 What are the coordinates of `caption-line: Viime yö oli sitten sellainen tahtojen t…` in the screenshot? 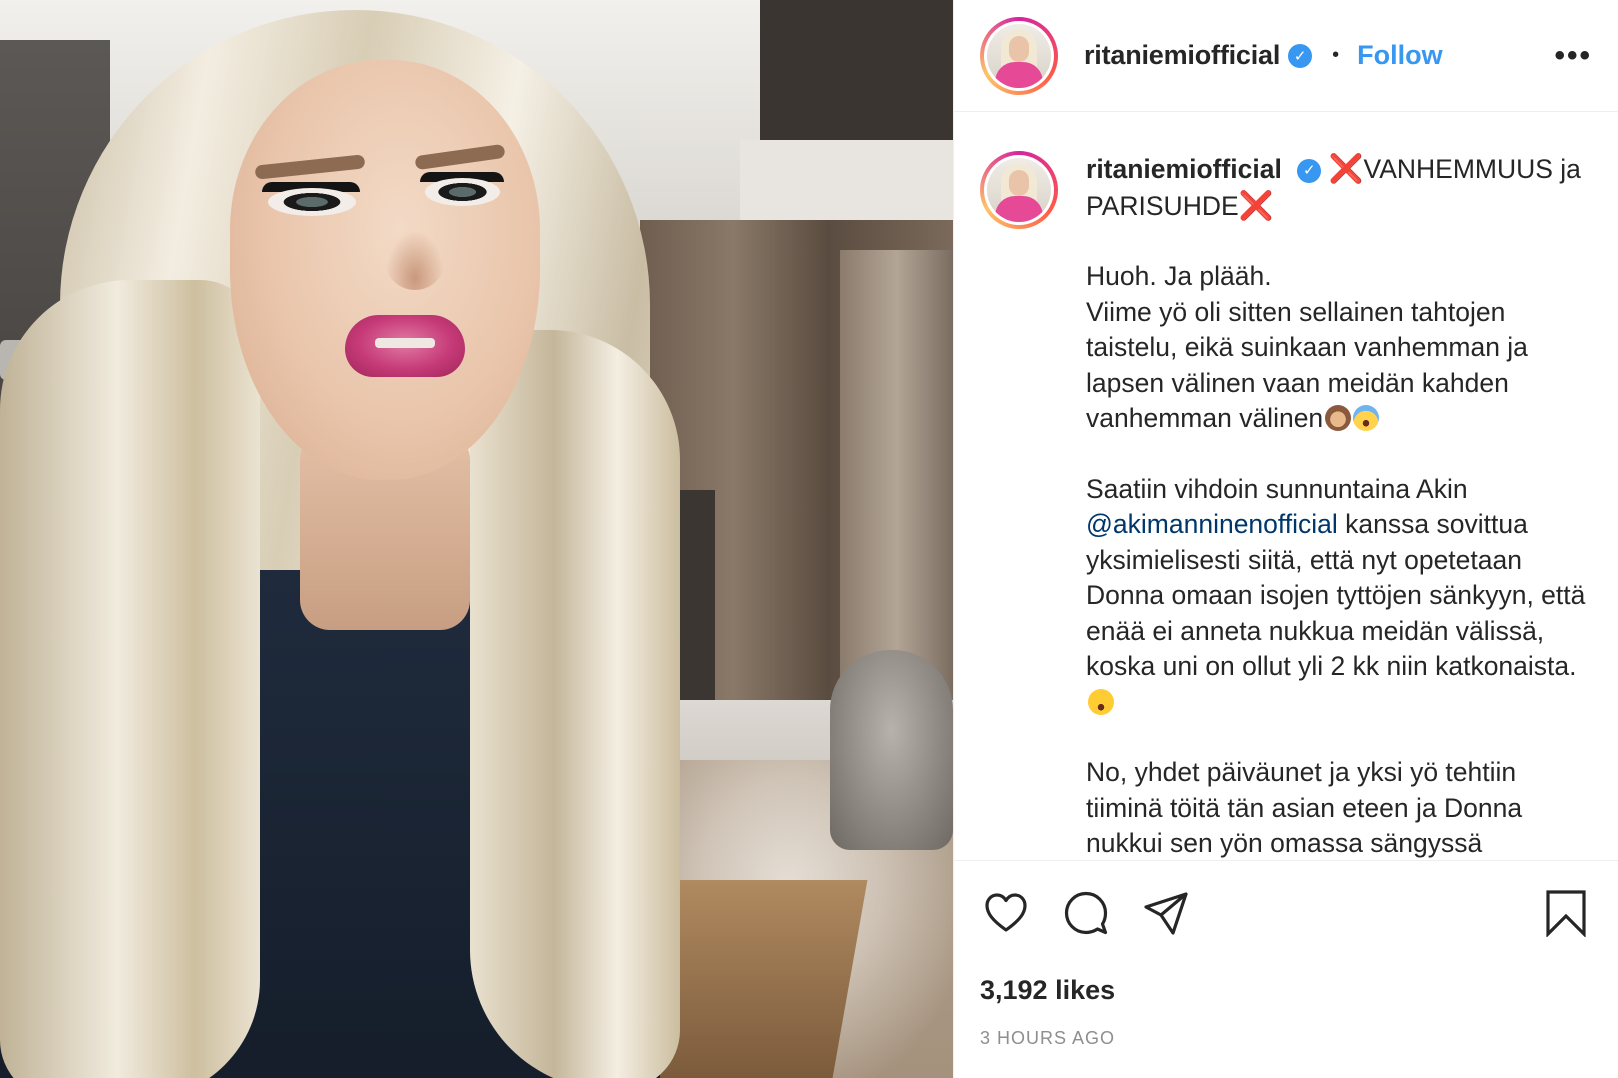 It's located at (1307, 365).